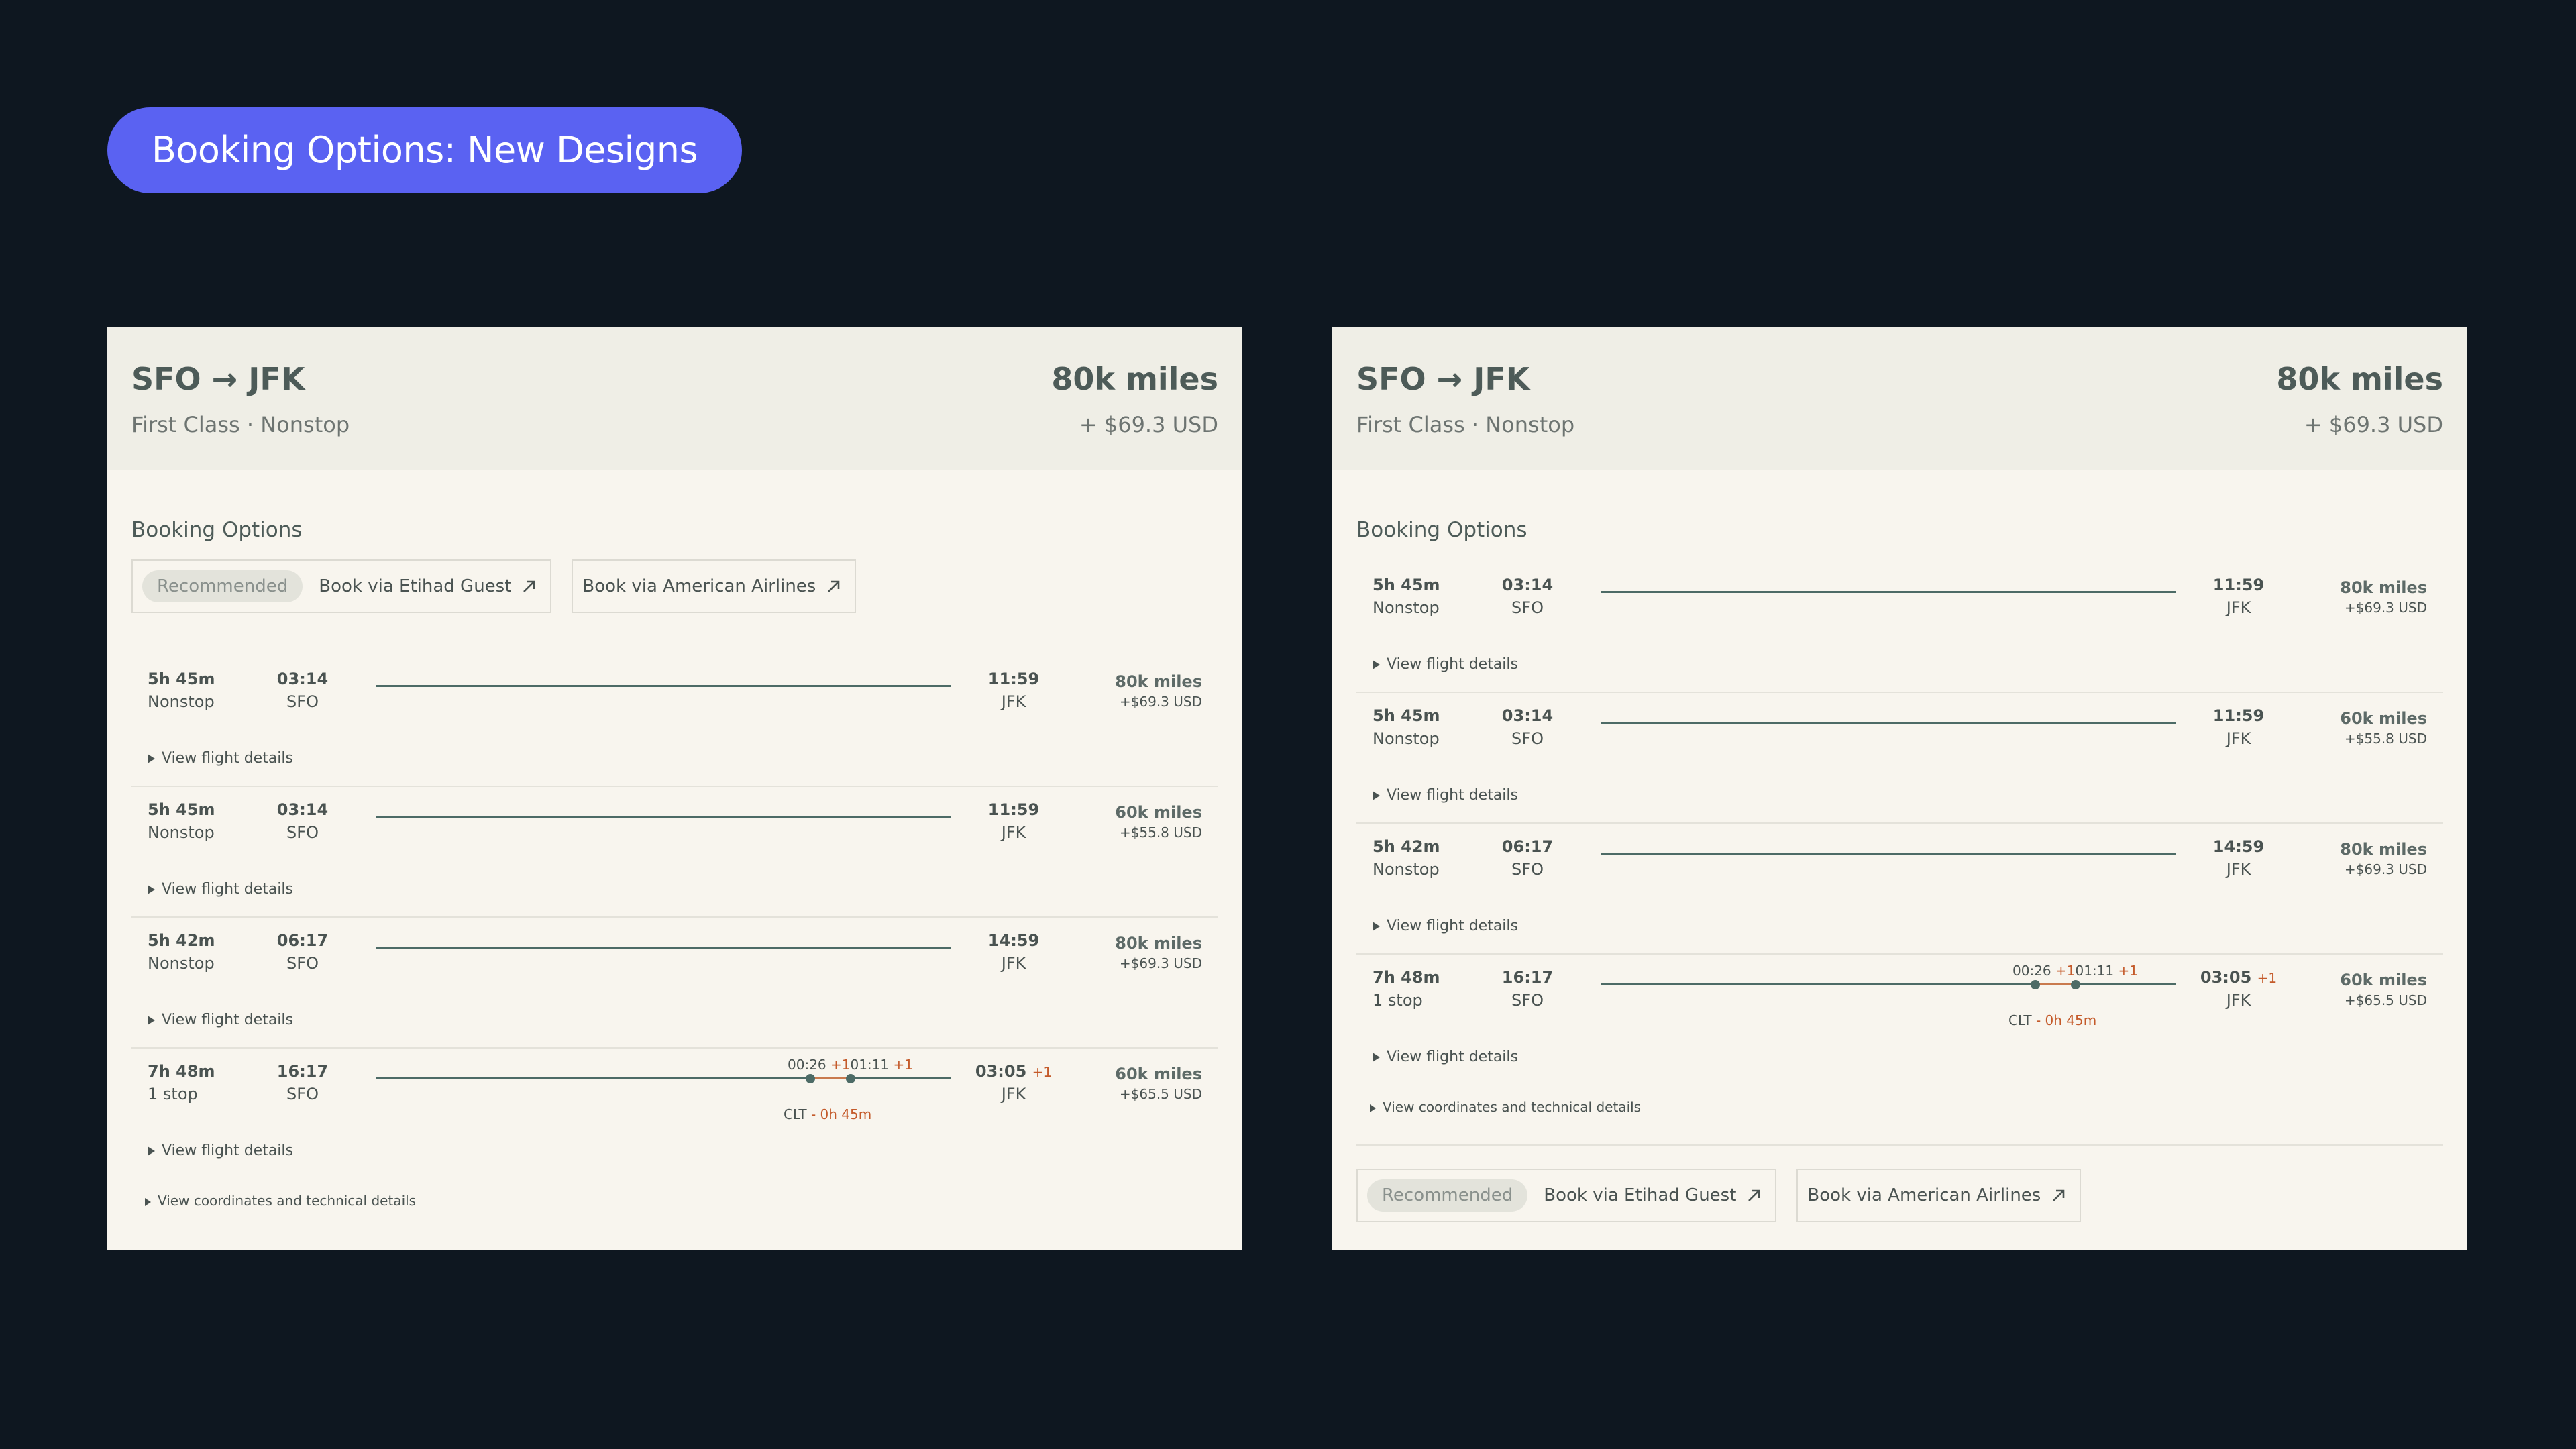 The image size is (2576, 1449). I want to click on layover-info: CLT - 0h 45m, so click(2052, 1020).